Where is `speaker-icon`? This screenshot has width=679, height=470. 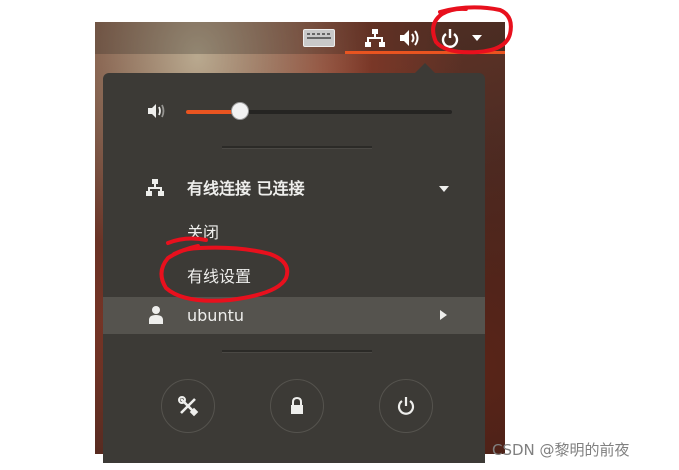 speaker-icon is located at coordinates (156, 111).